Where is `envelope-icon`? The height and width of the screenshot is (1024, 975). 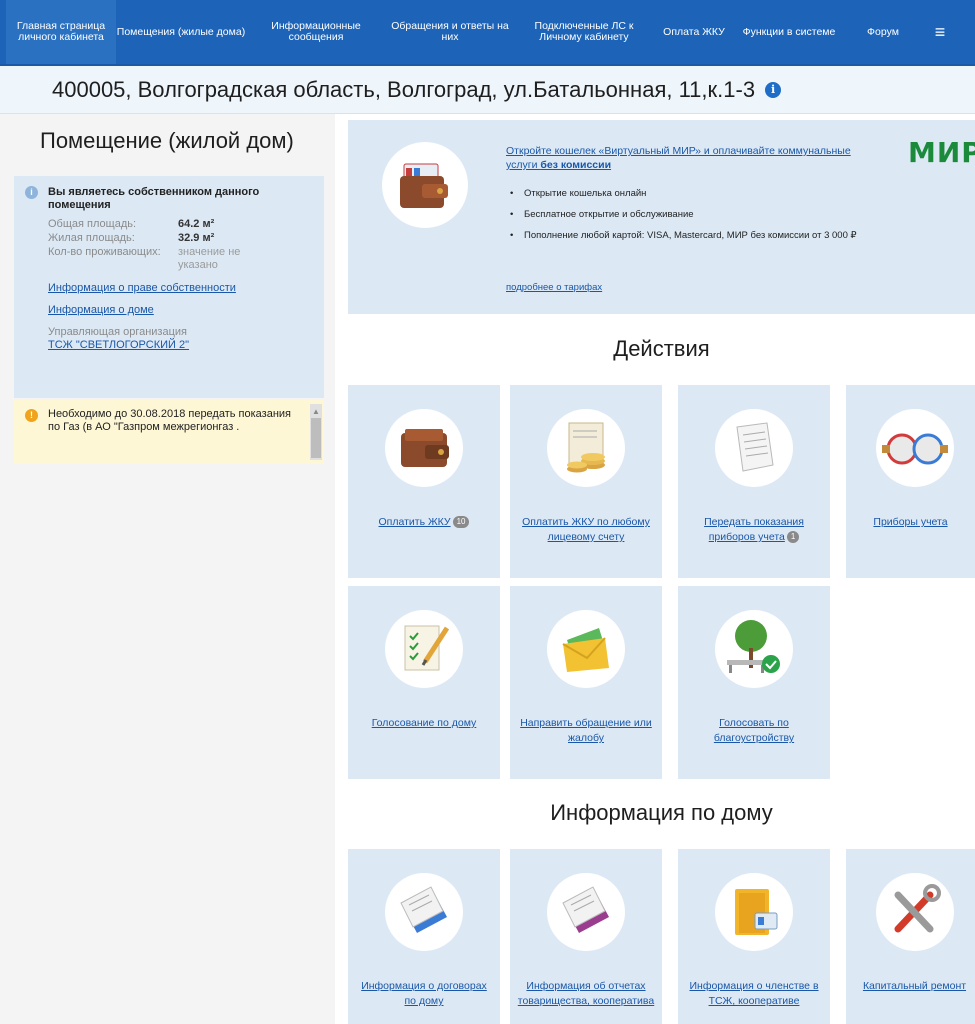 envelope-icon is located at coordinates (586, 649).